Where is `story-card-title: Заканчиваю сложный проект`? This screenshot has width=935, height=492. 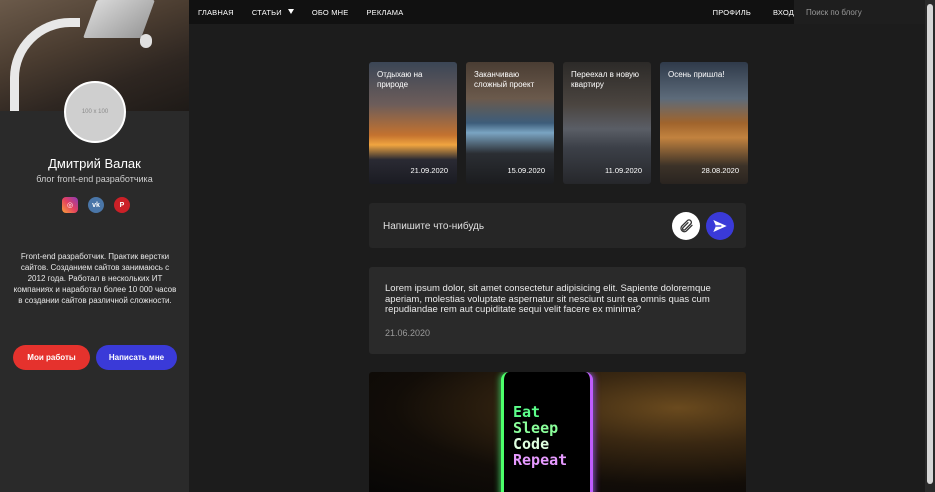 story-card-title: Заканчиваю сложный проект is located at coordinates (504, 79).